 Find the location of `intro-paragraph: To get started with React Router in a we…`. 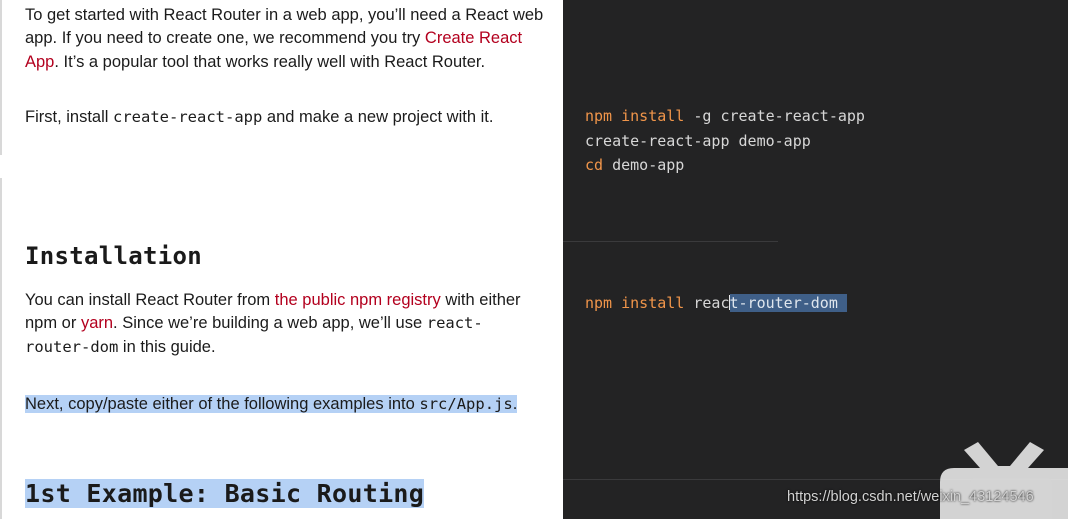

intro-paragraph: To get started with React Router in a we… is located at coordinates (285, 39).